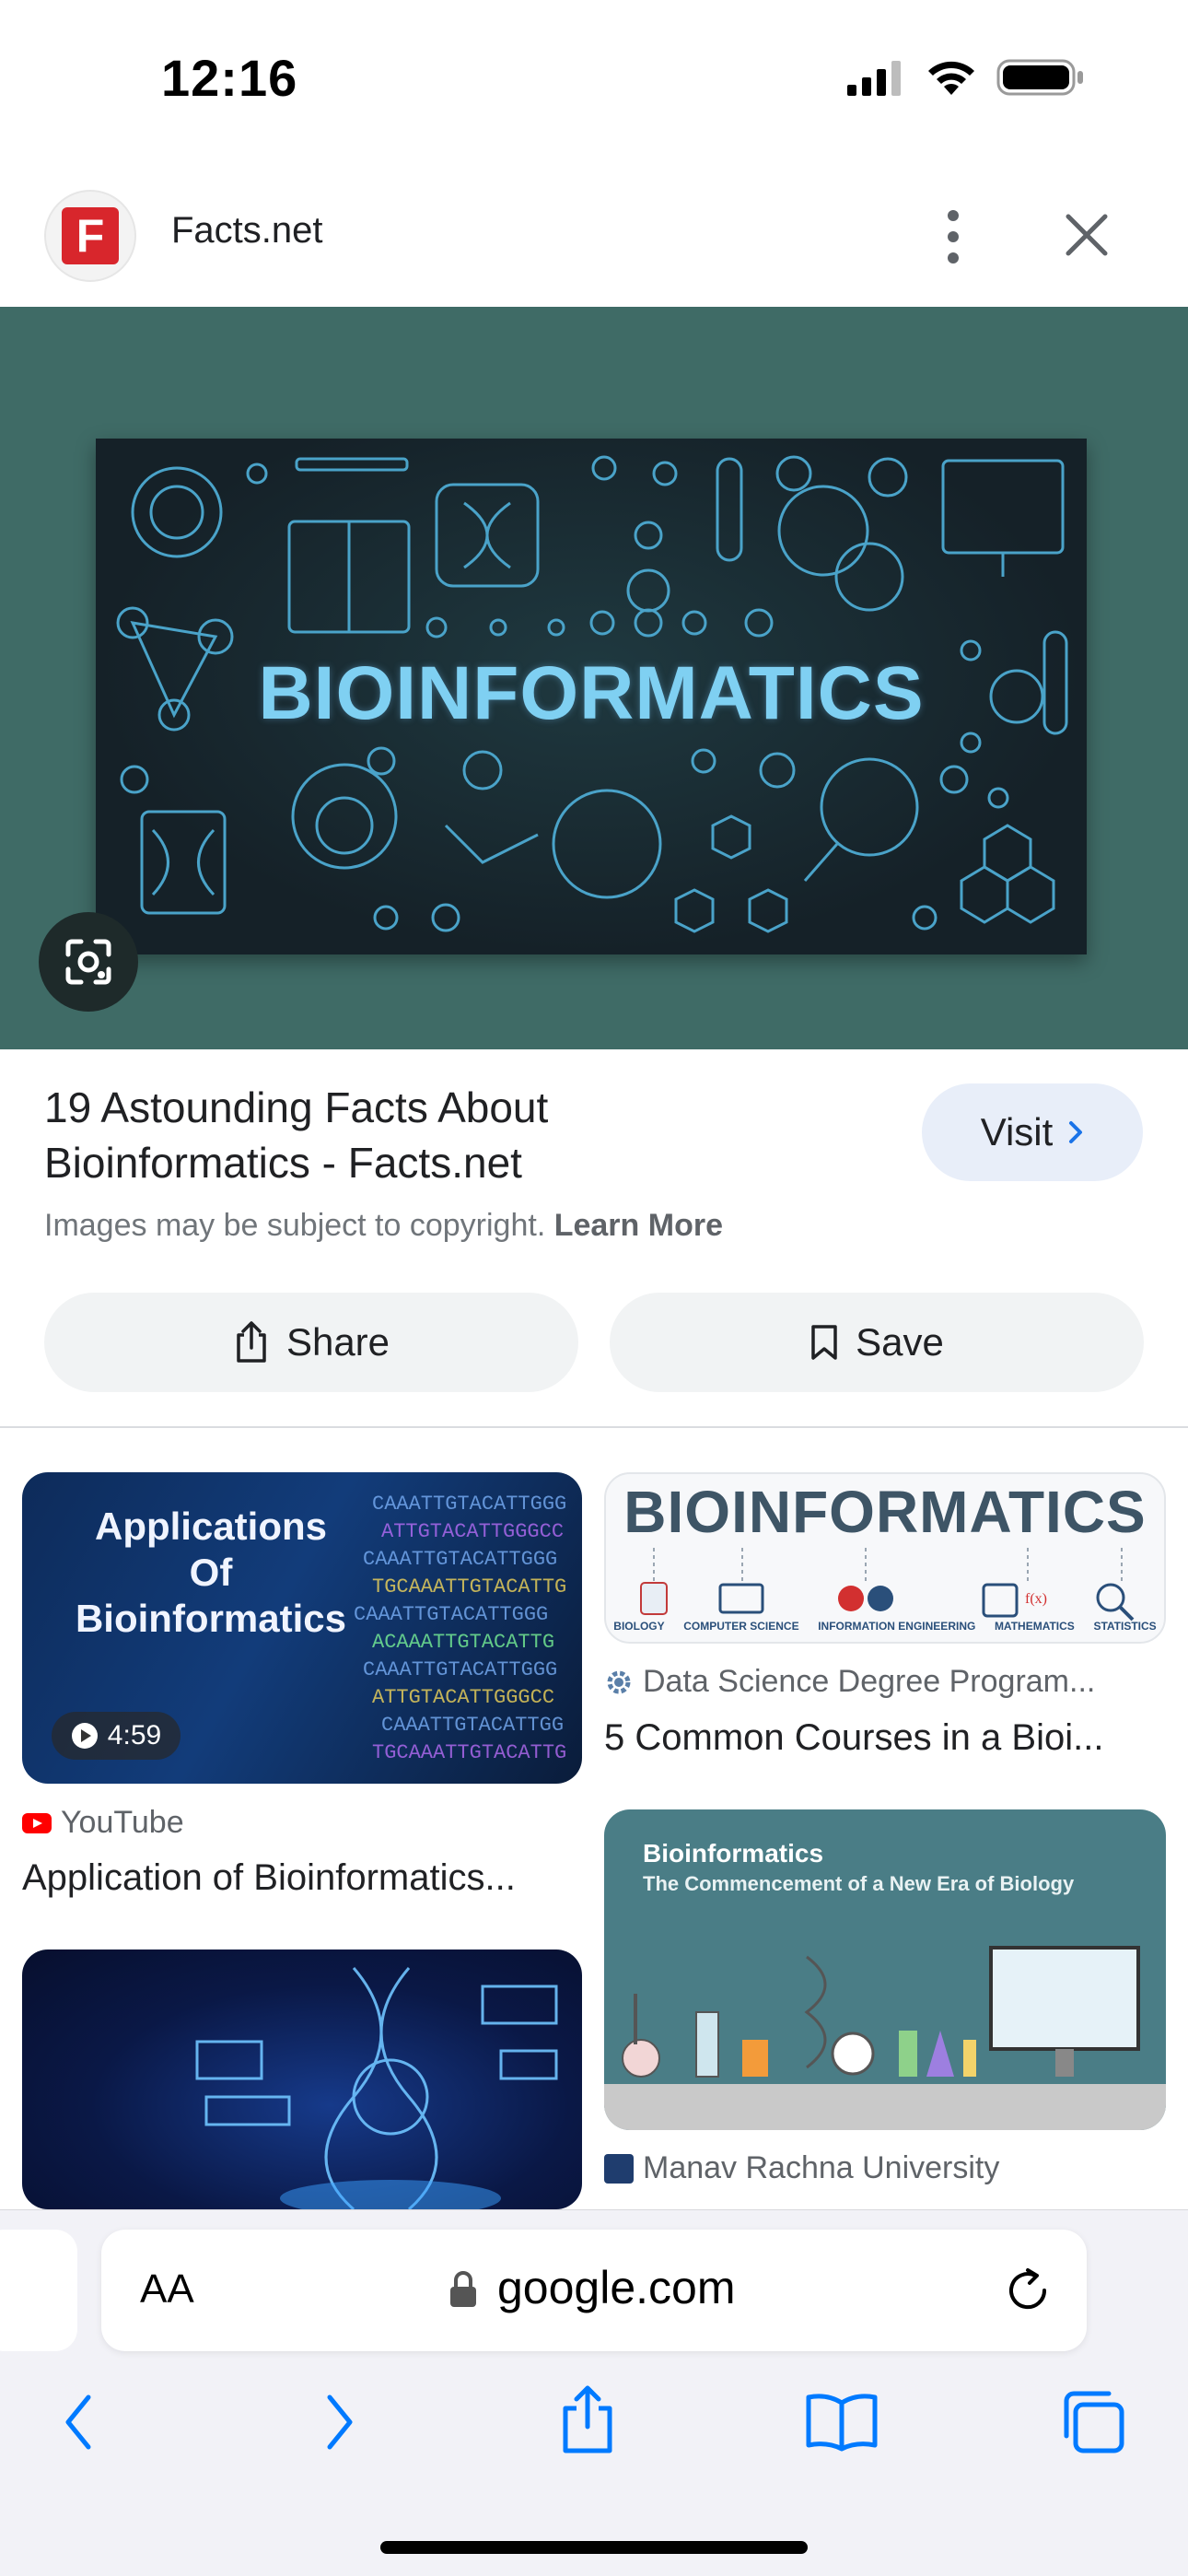 The height and width of the screenshot is (2576, 1188). Describe the element at coordinates (859, 1883) in the screenshot. I see `thumbnail-subtext: The Commencement of a New Era of Biology` at that location.